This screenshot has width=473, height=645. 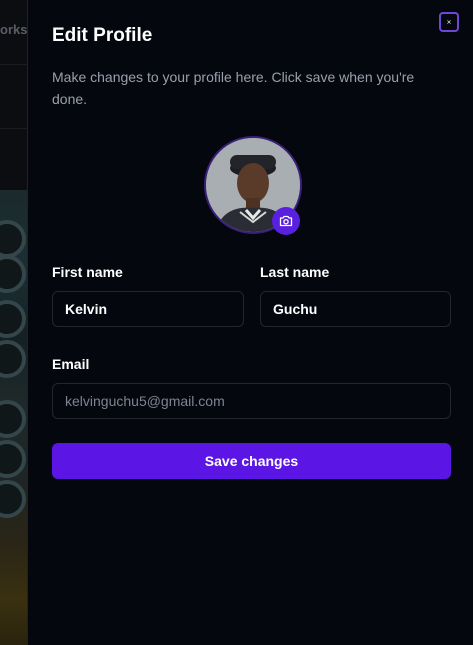 I want to click on close-button, so click(x=449, y=22).